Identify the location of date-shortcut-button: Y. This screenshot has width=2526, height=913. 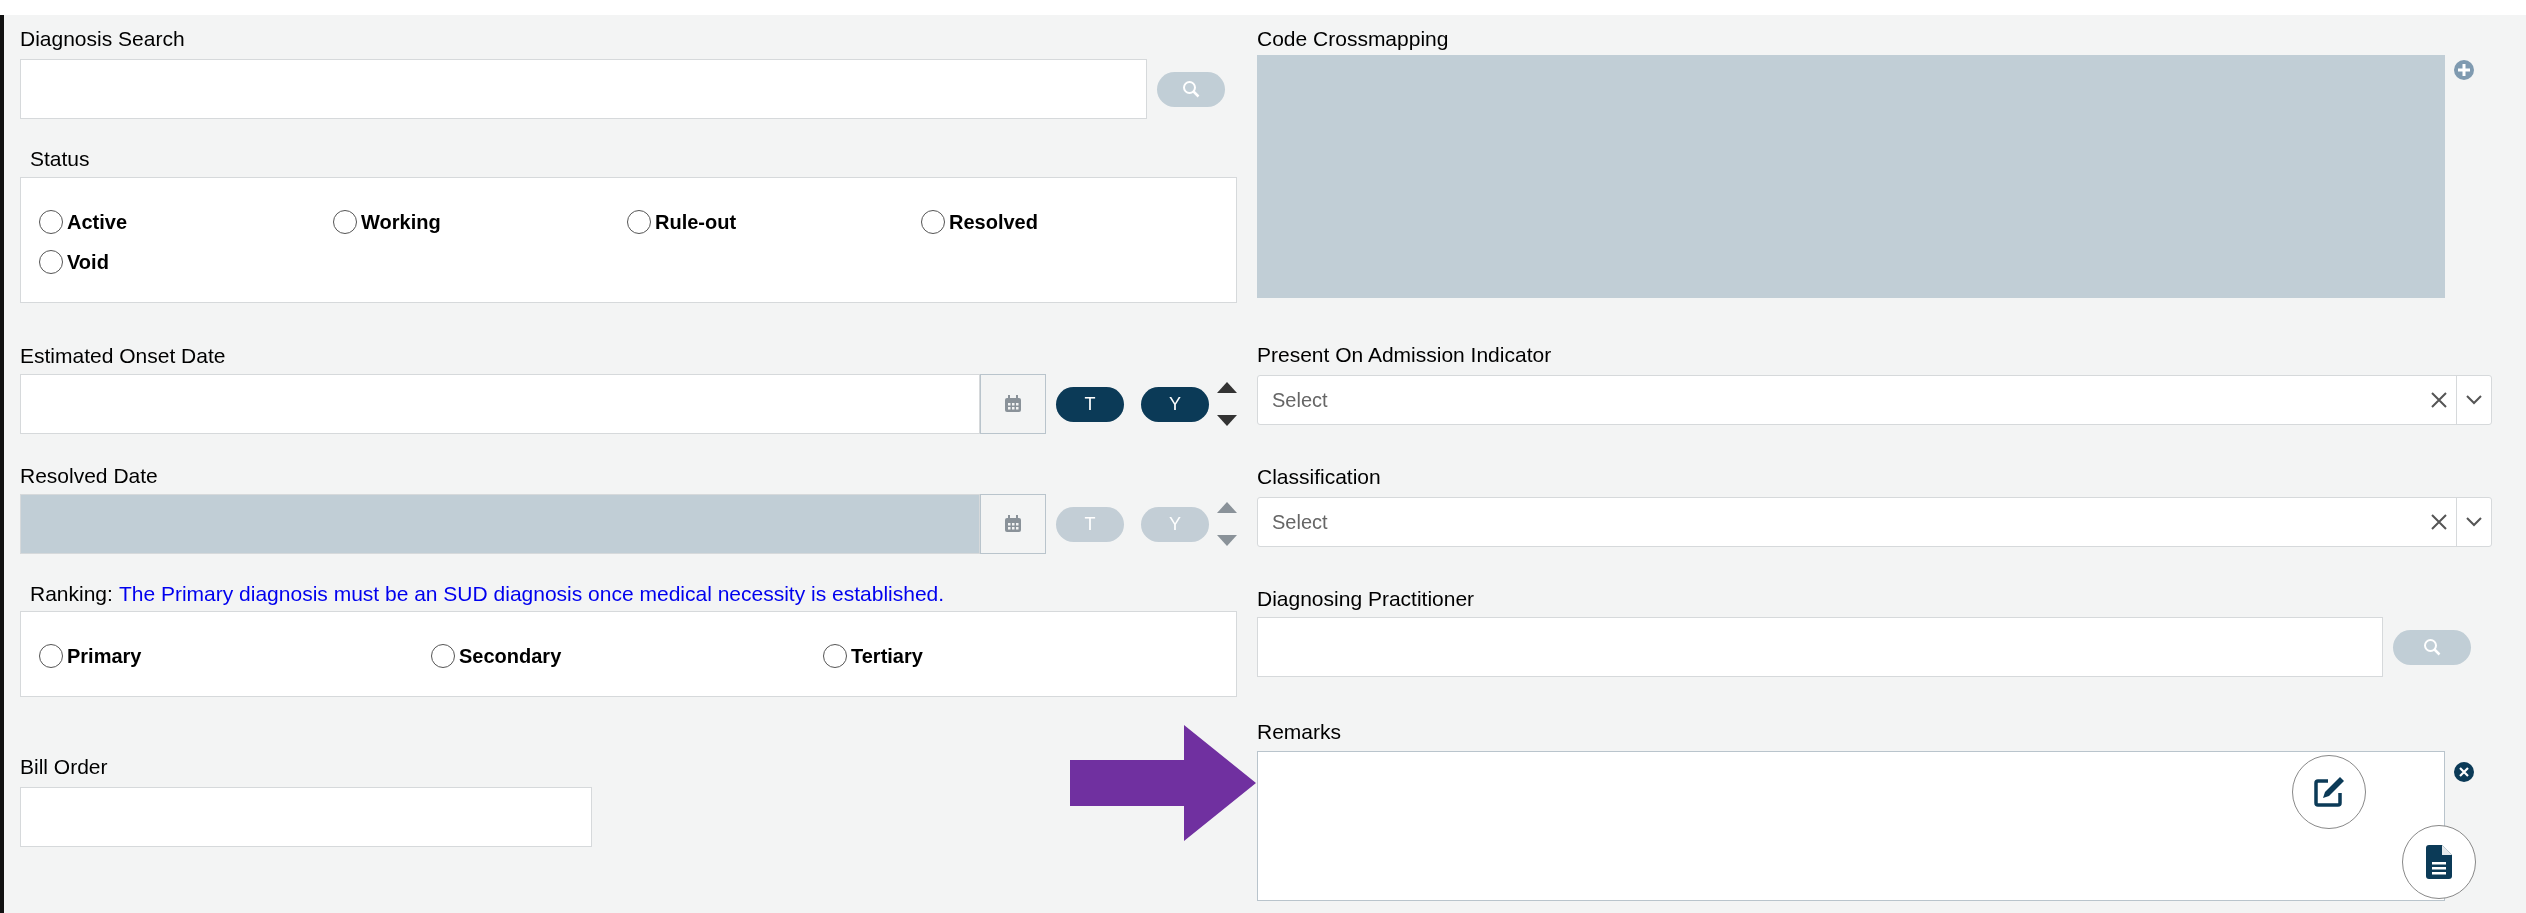
(1175, 404).